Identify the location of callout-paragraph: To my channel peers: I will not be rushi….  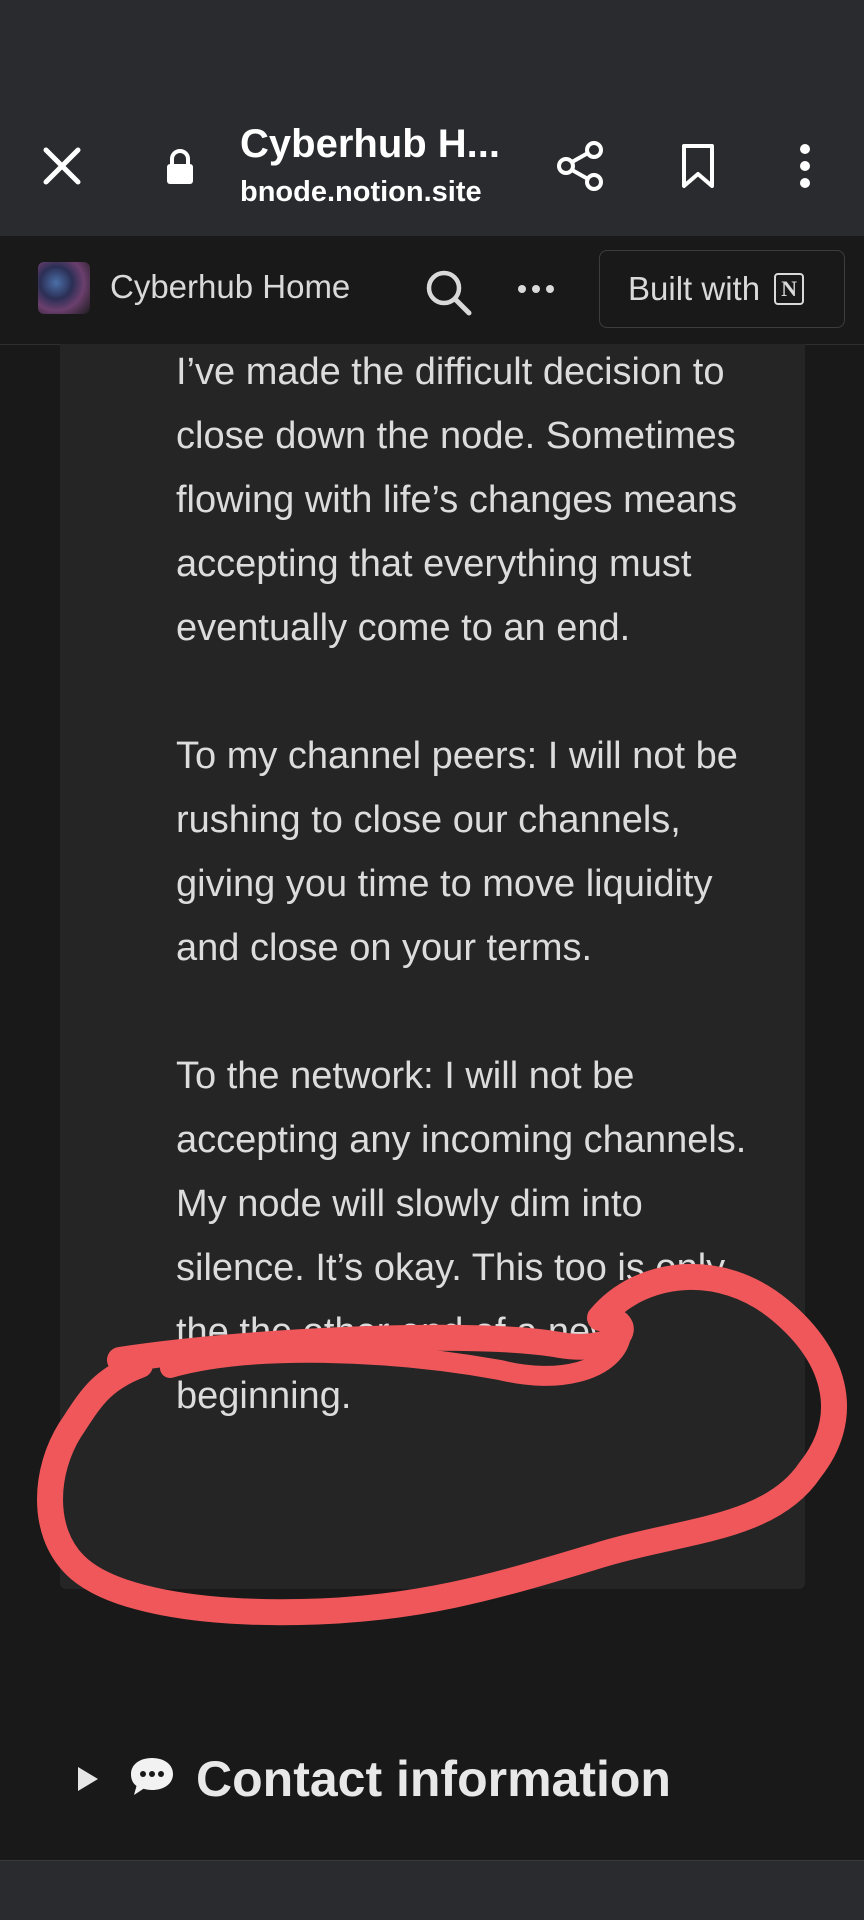
(457, 852).